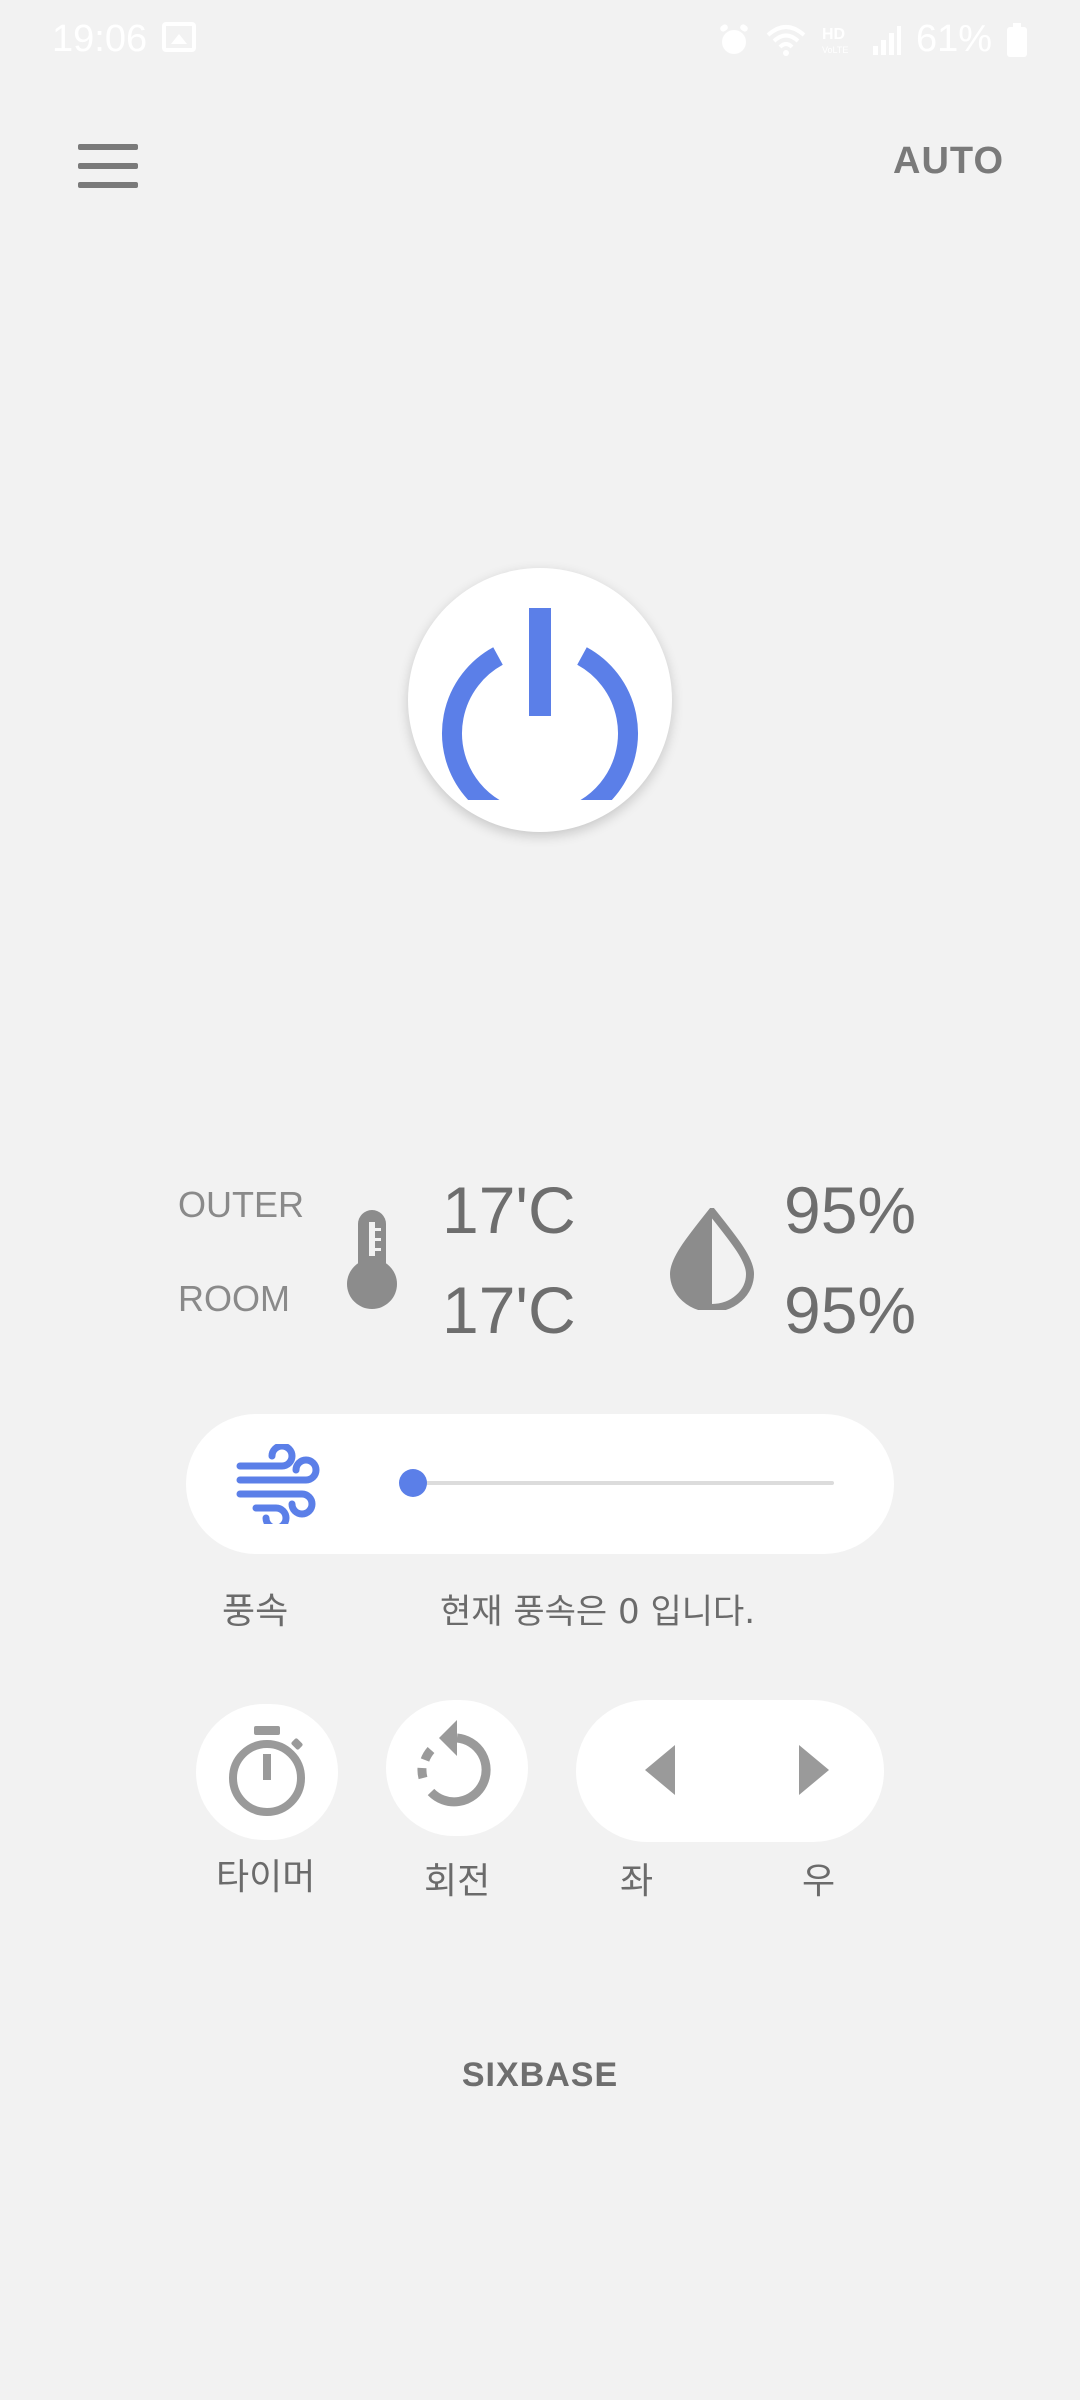  I want to click on auto-mode-button: AUTO, so click(948, 161).